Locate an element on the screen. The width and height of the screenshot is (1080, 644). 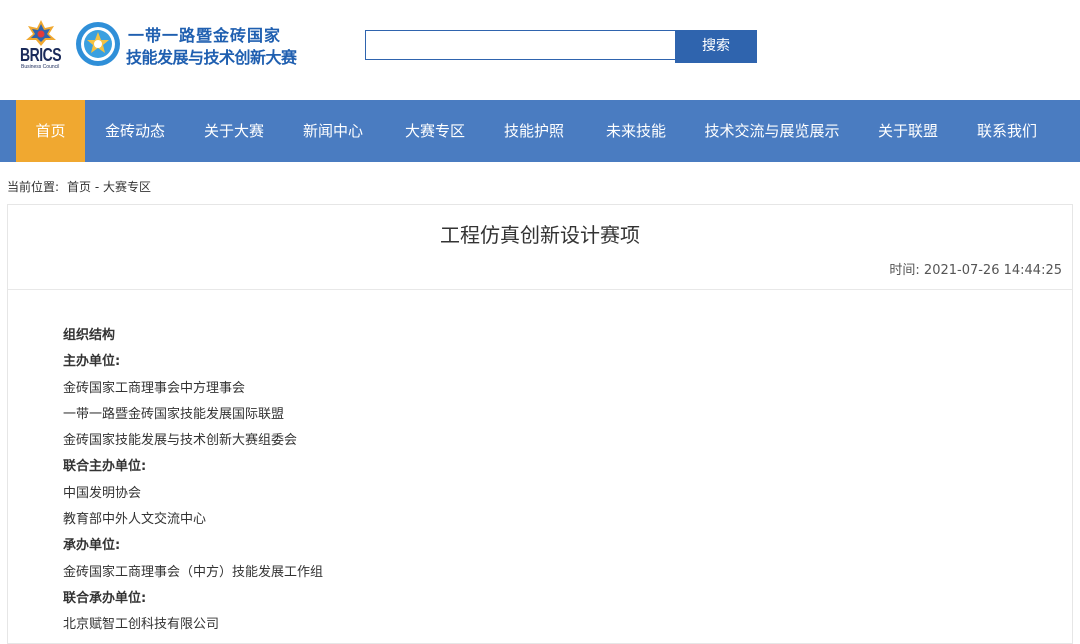
nav-item-contest-zone: 大赛专区 is located at coordinates (435, 131).